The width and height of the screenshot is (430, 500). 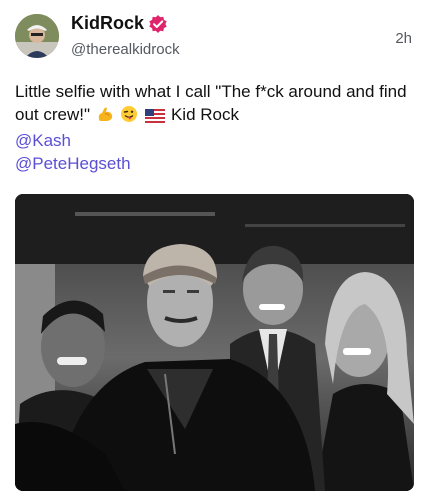 What do you see at coordinates (158, 24) in the screenshot?
I see `verified-badge-icon` at bounding box center [158, 24].